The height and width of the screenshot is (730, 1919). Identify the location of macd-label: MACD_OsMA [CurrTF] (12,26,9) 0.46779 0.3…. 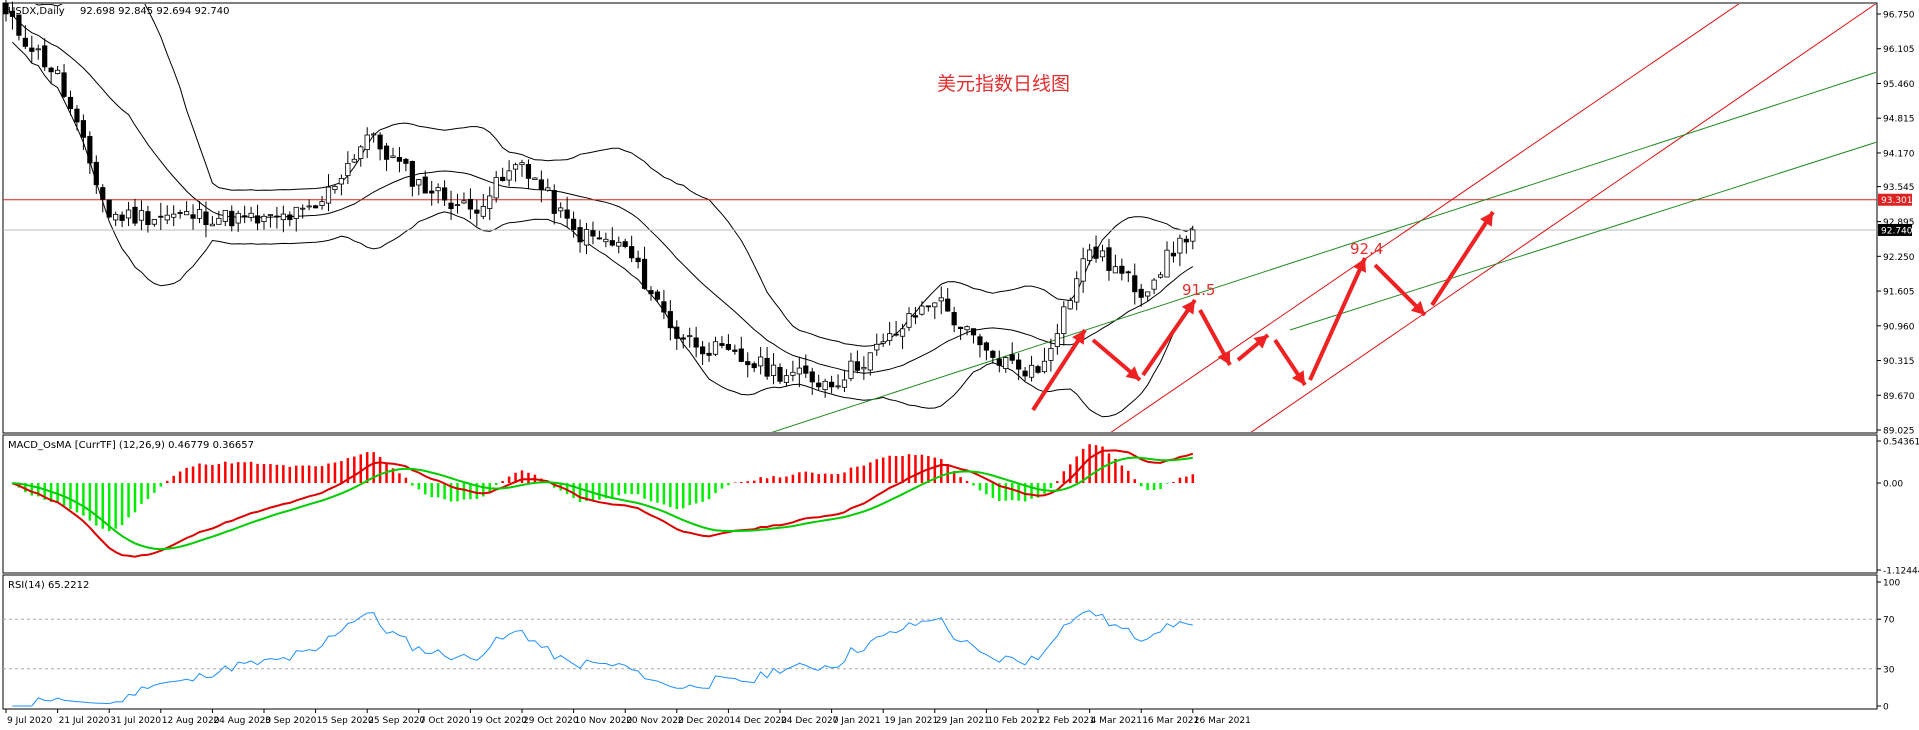
(131, 445).